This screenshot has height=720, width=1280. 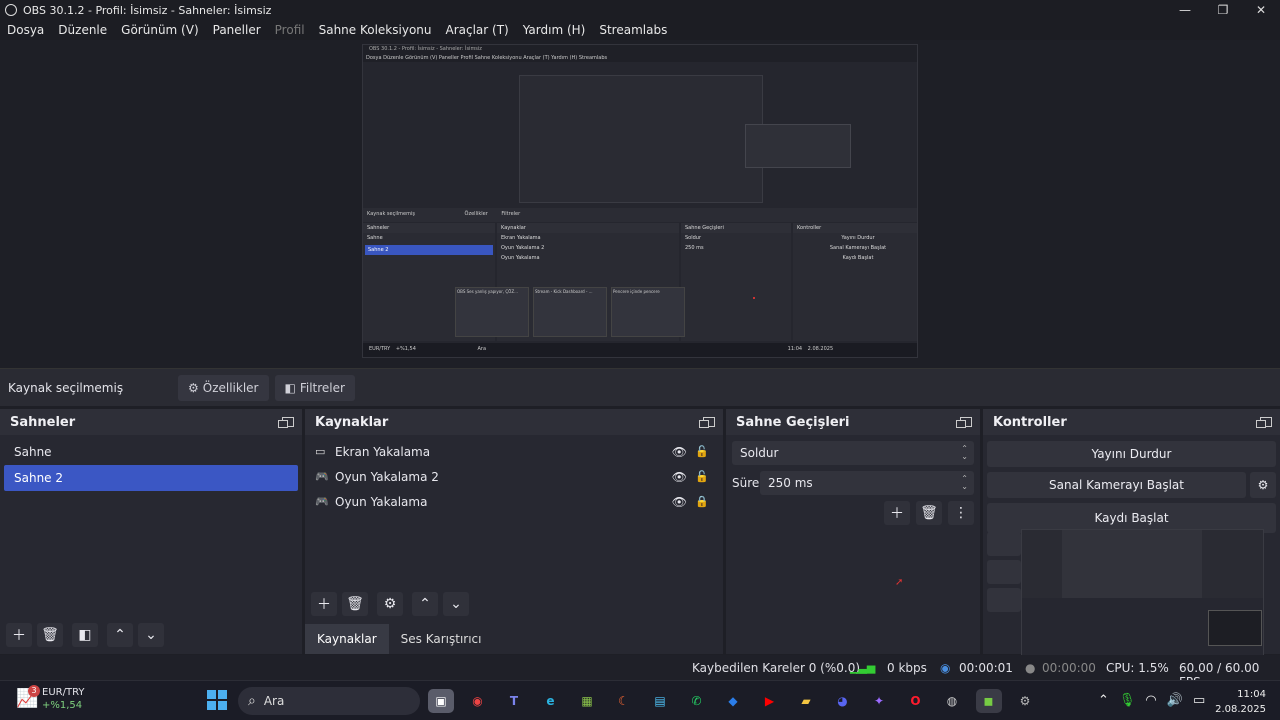 I want to click on preview-properties: Özellikler, so click(x=476, y=214).